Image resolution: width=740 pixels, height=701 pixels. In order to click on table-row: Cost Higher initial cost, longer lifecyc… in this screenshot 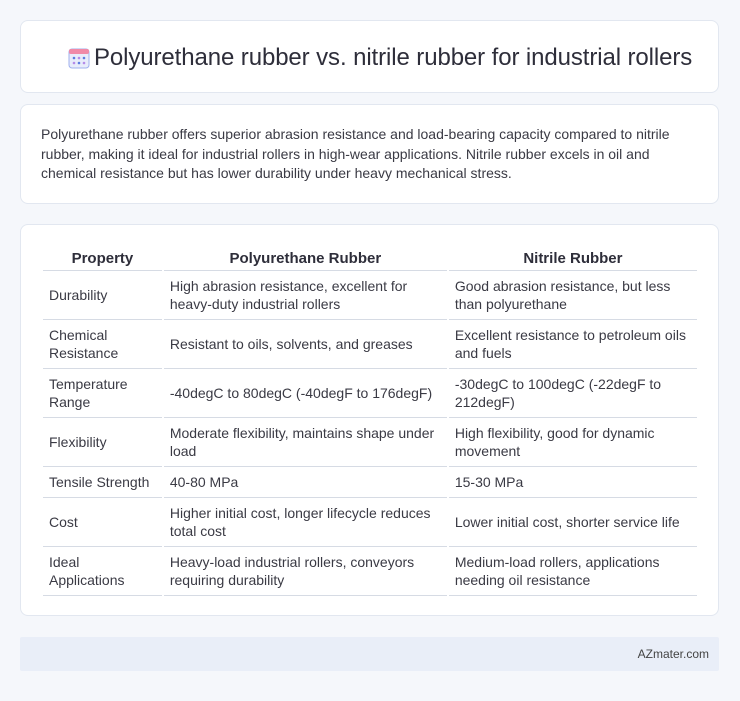, I will do `click(370, 522)`.